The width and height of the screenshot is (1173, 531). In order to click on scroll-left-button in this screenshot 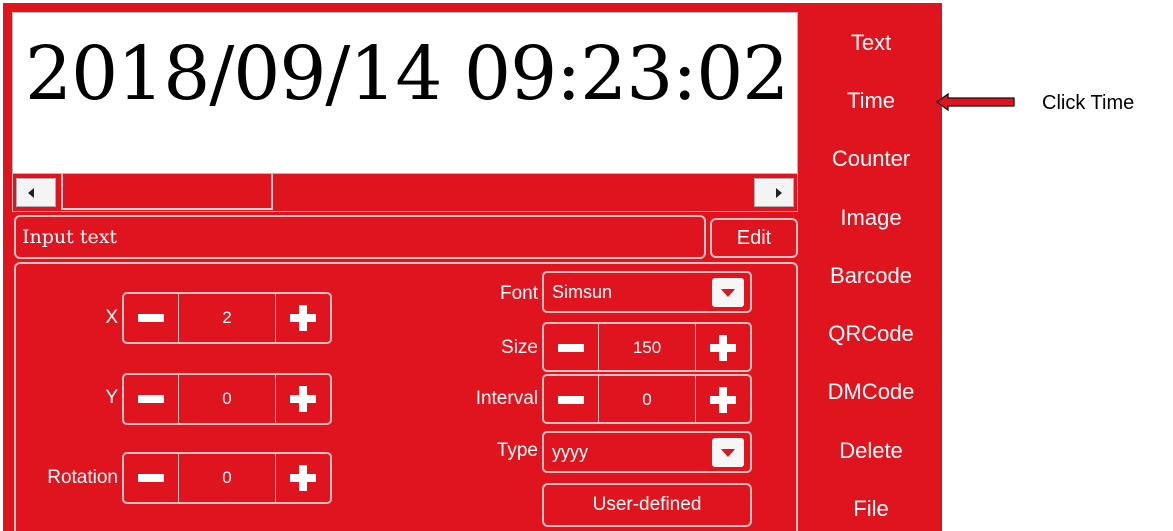, I will do `click(36, 192)`.